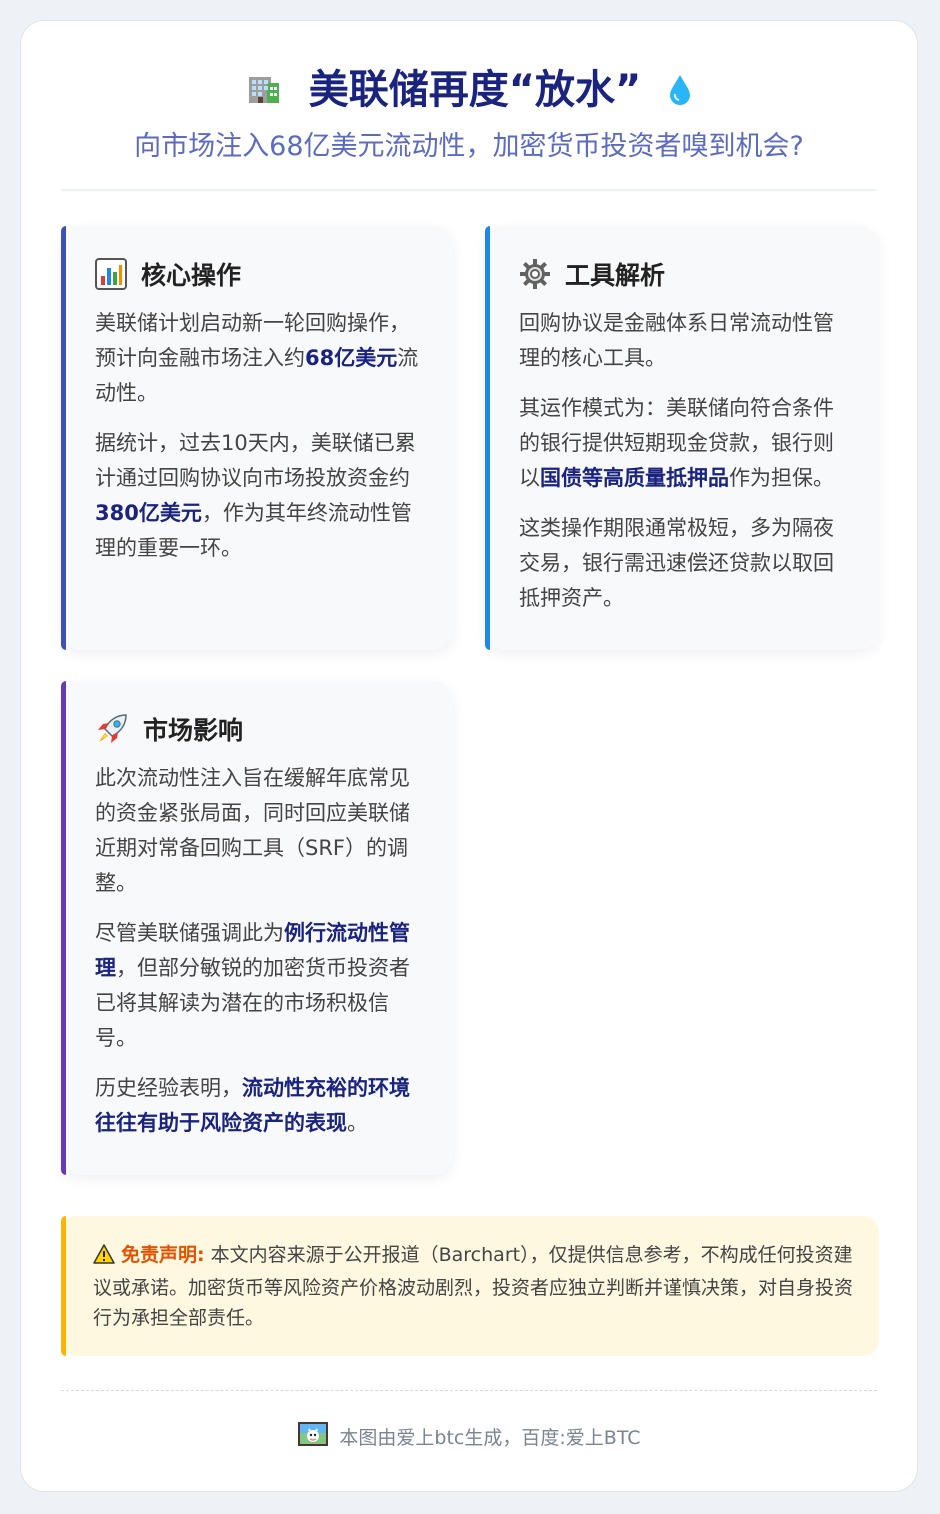  I want to click on footer-text: 本图由爱上btc生成，百度:爱上BTC, so click(490, 1438).